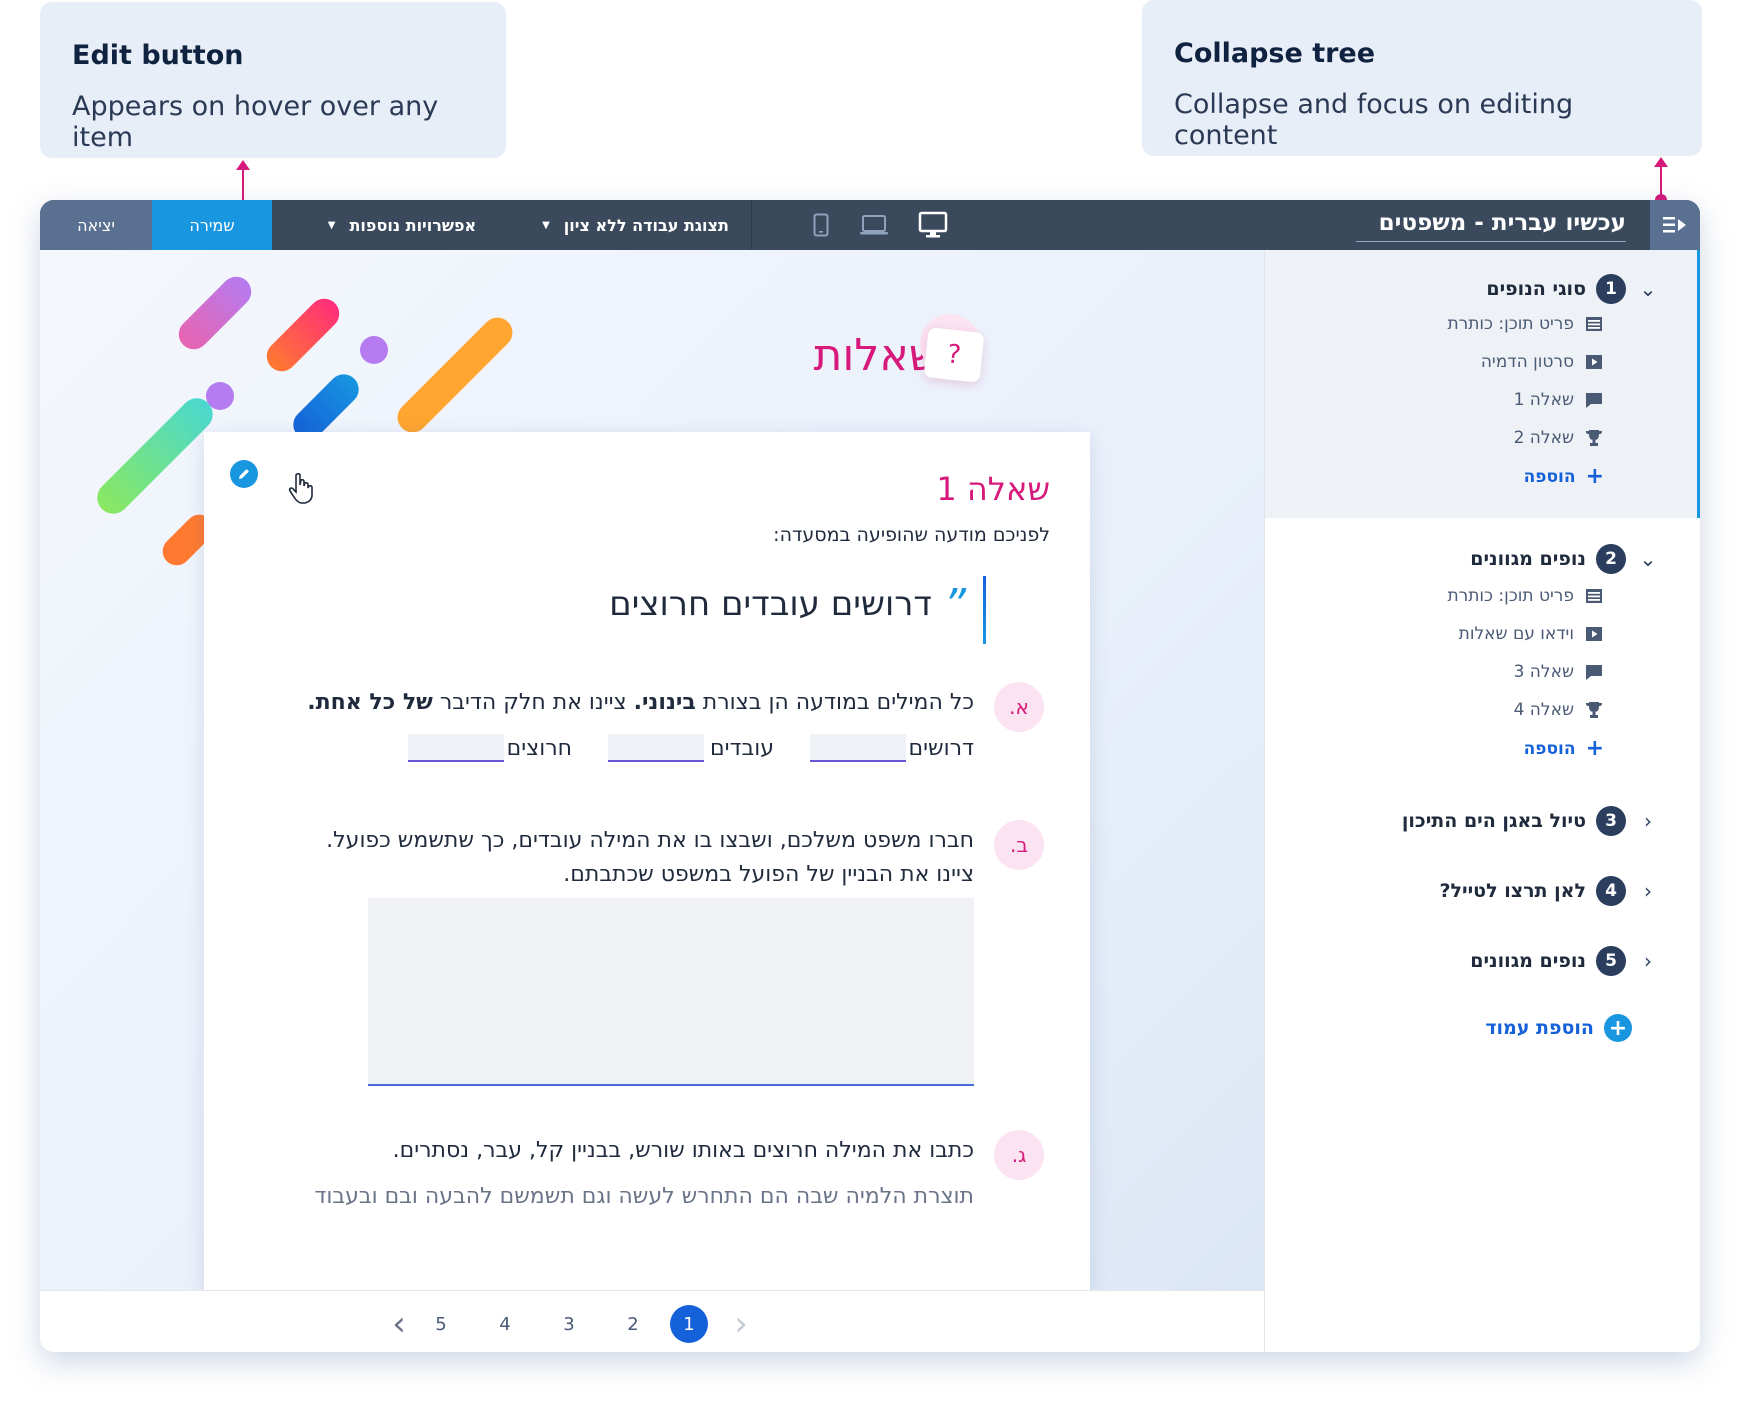 Image resolution: width=1740 pixels, height=1410 pixels. I want to click on view-mode-dropdown: תצוגת עבודה ללא ציון ▼, so click(636, 225).